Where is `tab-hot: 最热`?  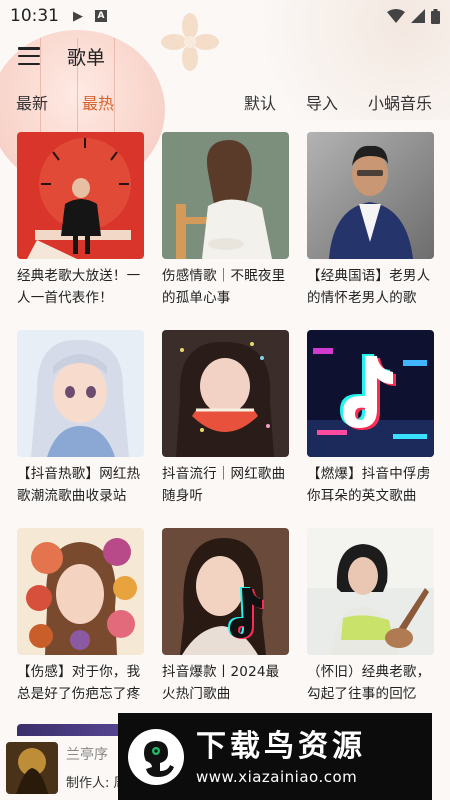
tab-hot: 最热 is located at coordinates (98, 102).